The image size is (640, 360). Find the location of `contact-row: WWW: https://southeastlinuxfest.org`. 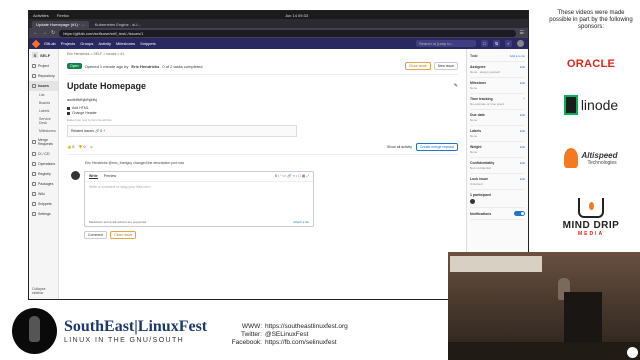

contact-row: WWW: https://southeastlinuxfest.org is located at coordinates (287, 327).